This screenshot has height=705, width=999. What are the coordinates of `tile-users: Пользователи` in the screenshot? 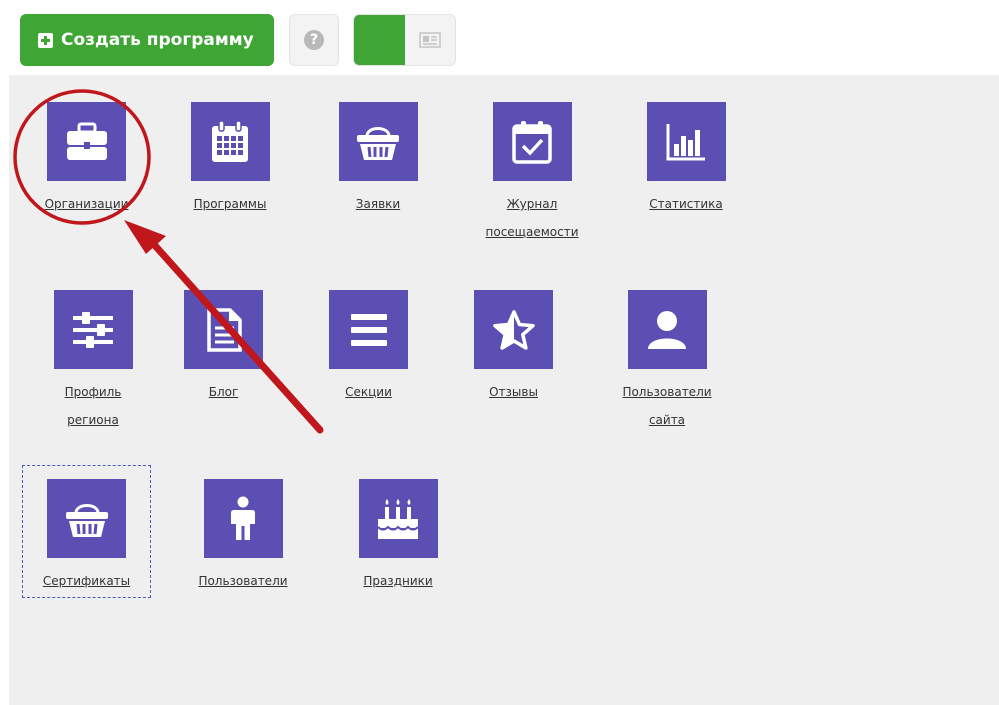 It's located at (243, 537).